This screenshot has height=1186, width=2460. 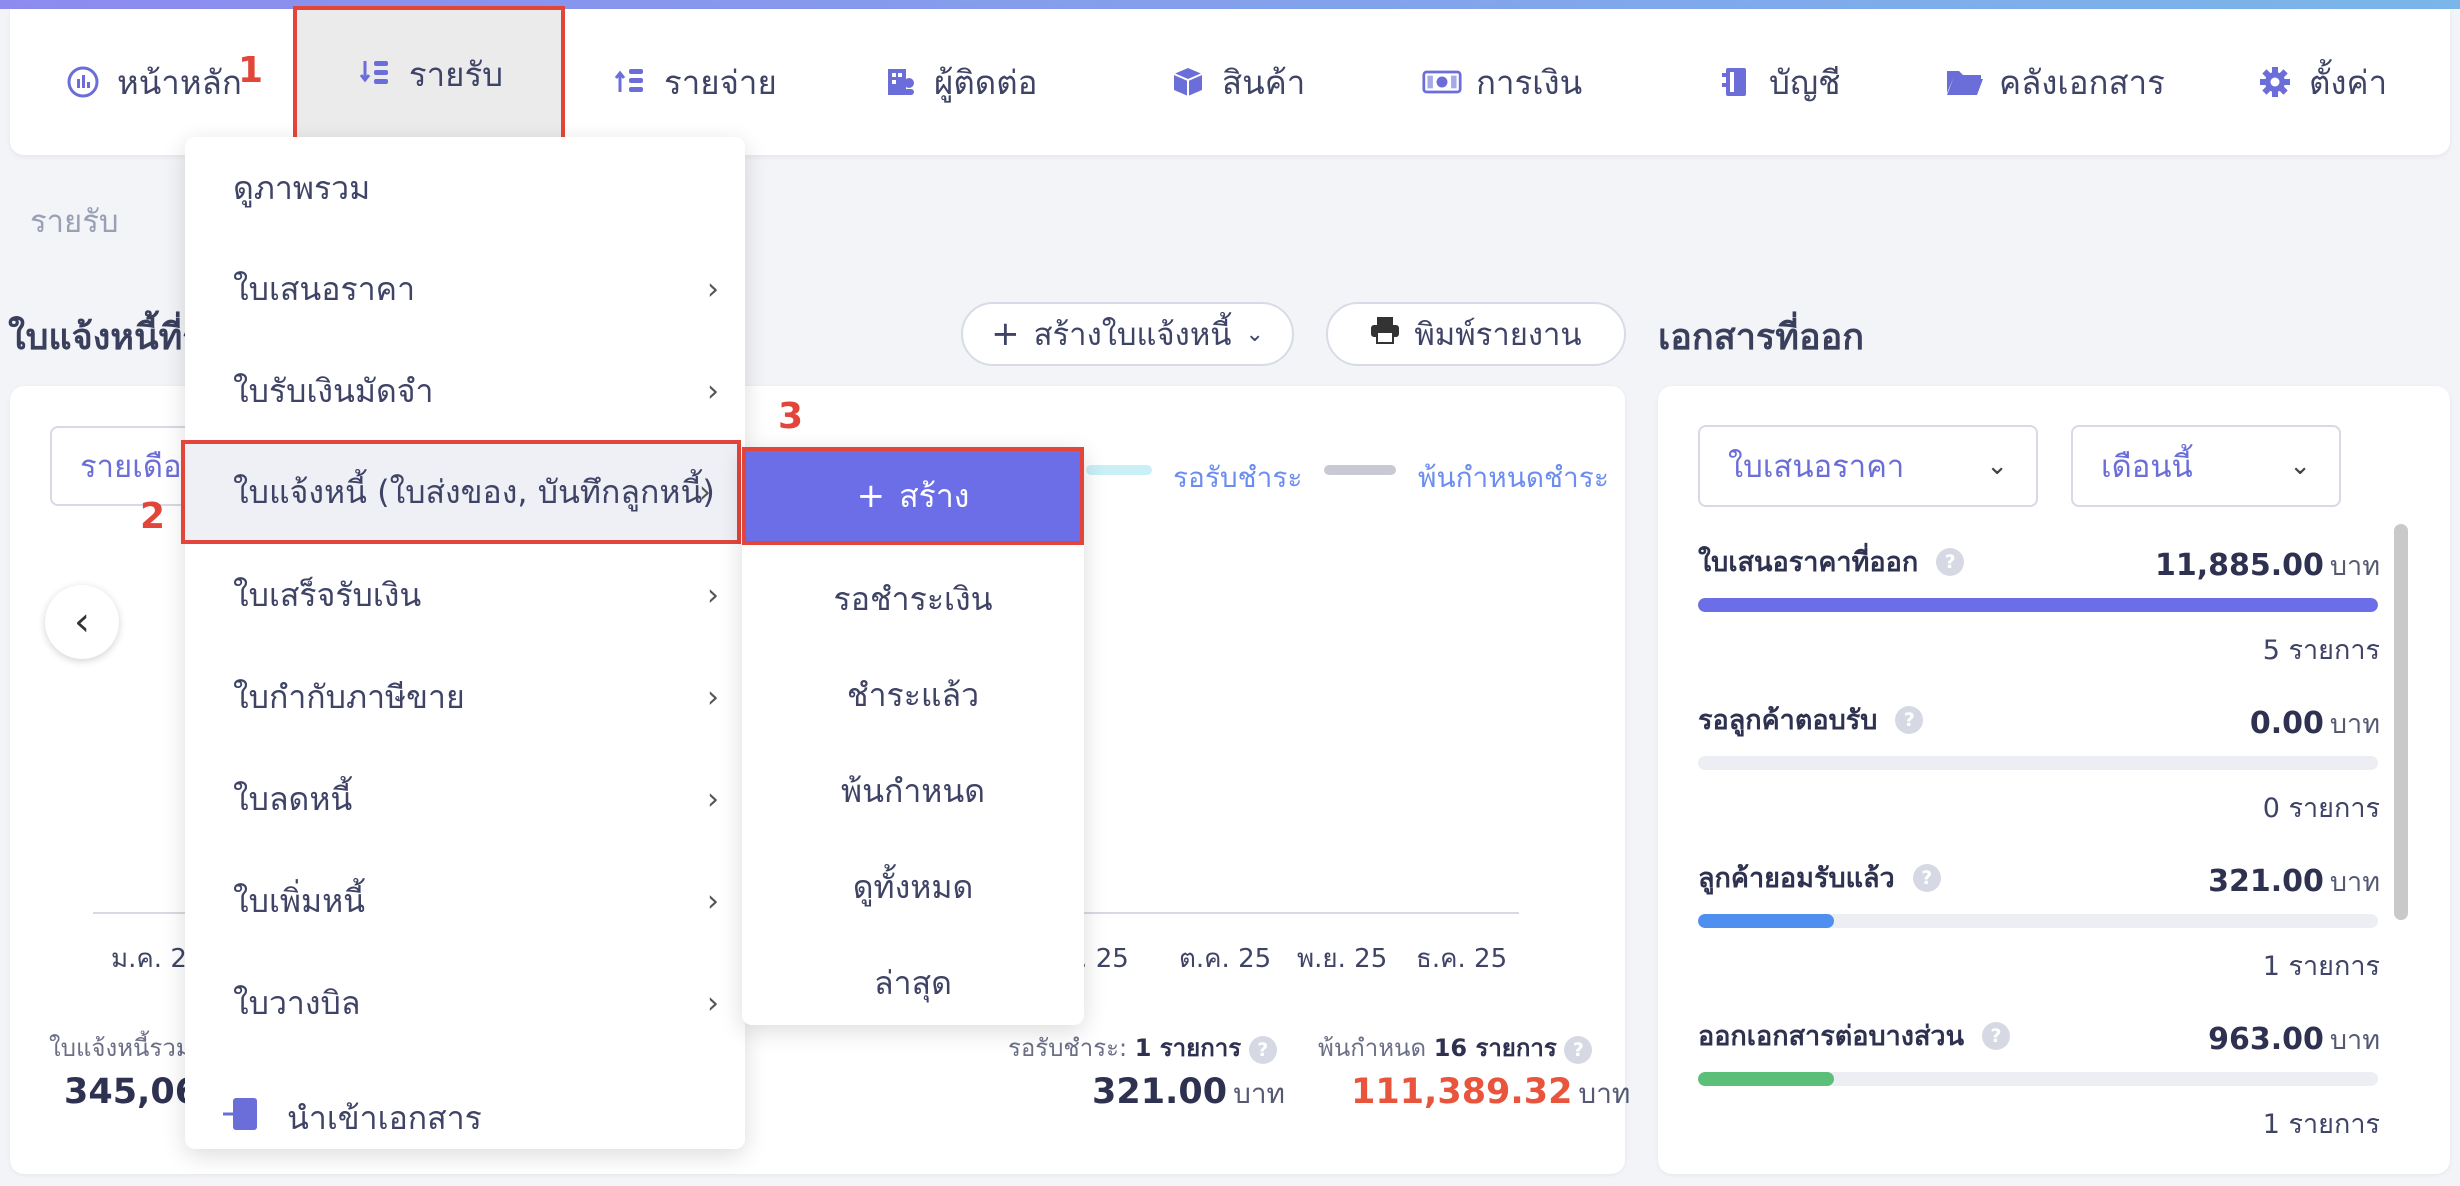 I want to click on stat-count: 1 รายการ, so click(x=2321, y=1124).